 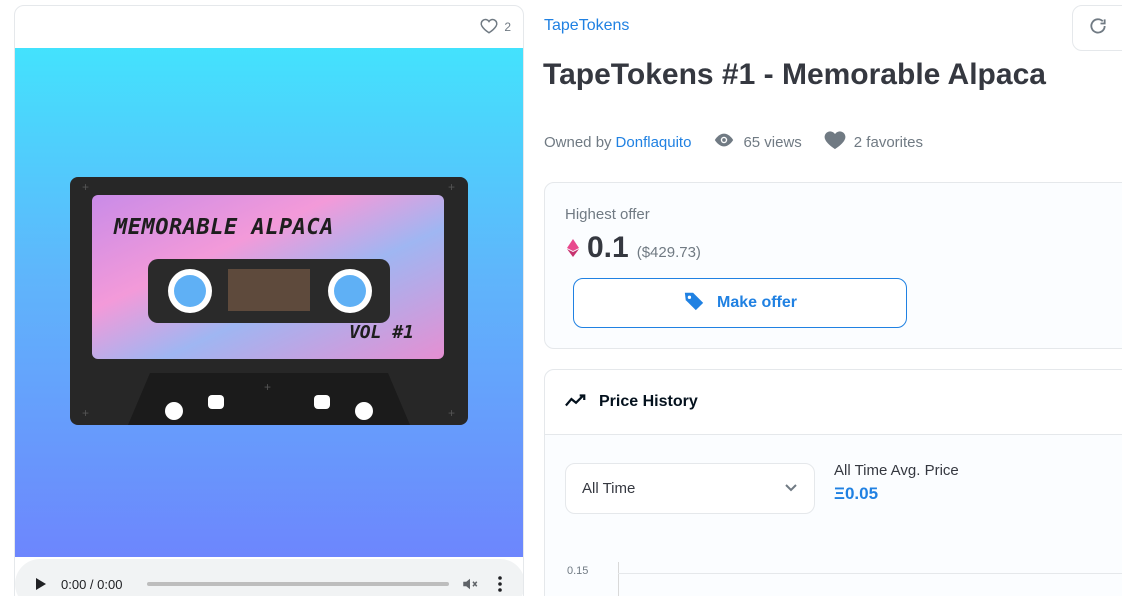 What do you see at coordinates (269, 277) in the screenshot?
I see `cassette-label: MEMORABLE ALPACA VOL #1` at bounding box center [269, 277].